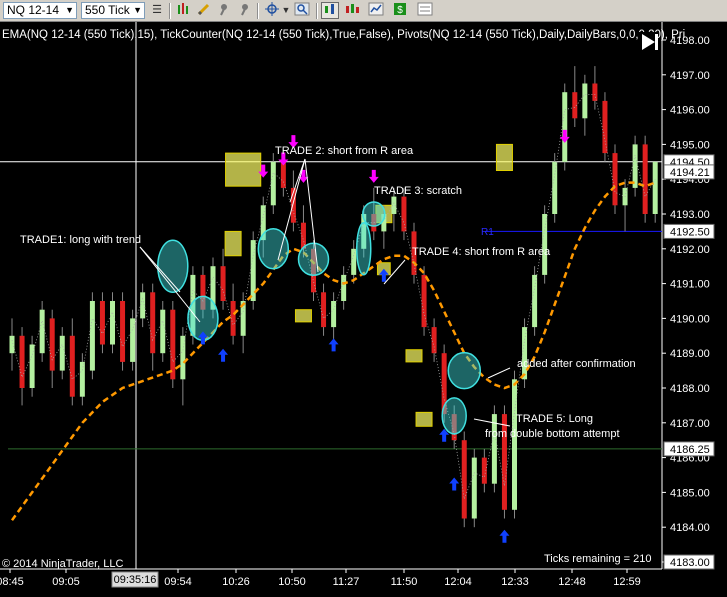 The height and width of the screenshot is (597, 727). Describe the element at coordinates (330, 10) in the screenshot. I see `data-box-icon` at that location.